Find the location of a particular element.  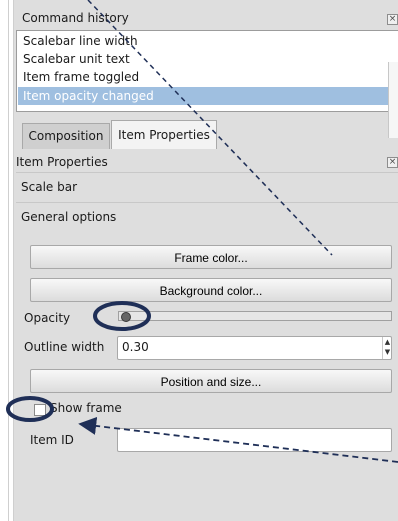

annotation-arrow is located at coordinates (238, 439).